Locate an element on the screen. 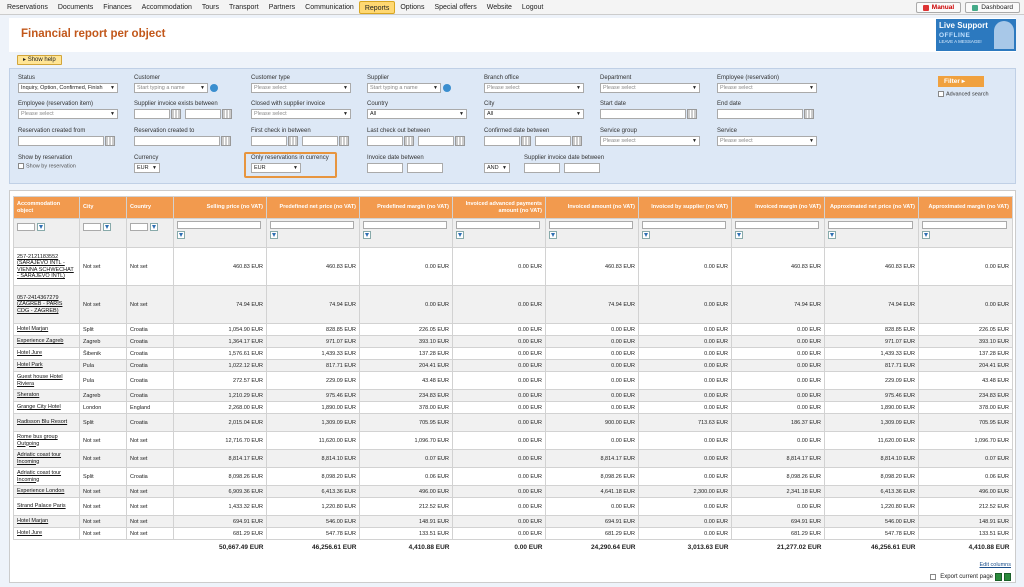  nav-item-transport: Transport is located at coordinates (244, 7).